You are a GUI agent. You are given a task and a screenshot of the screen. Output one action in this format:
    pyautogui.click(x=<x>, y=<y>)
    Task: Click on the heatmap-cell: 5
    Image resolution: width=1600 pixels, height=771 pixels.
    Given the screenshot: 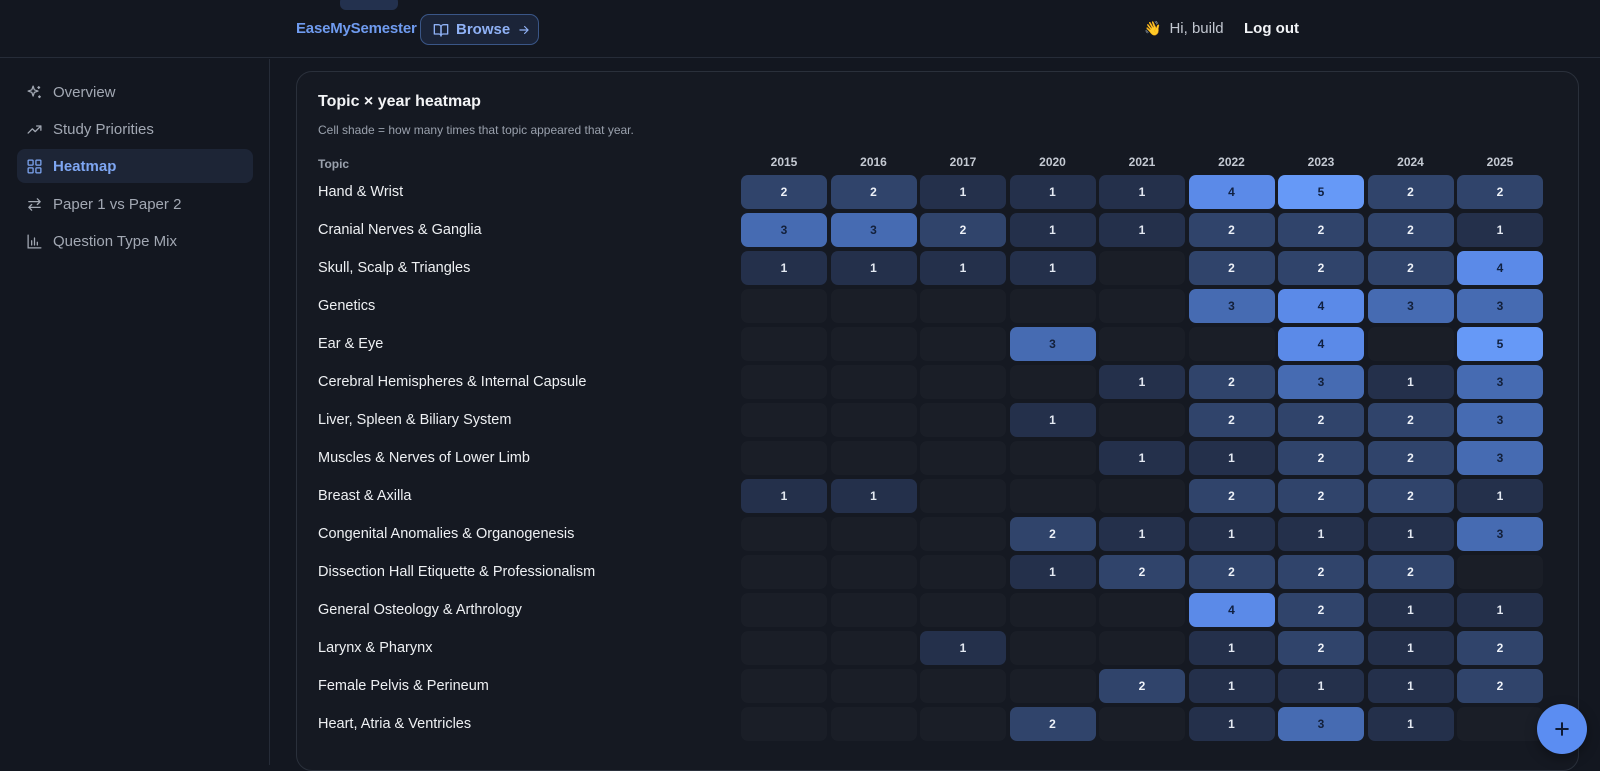 What is the action you would take?
    pyautogui.click(x=1321, y=192)
    